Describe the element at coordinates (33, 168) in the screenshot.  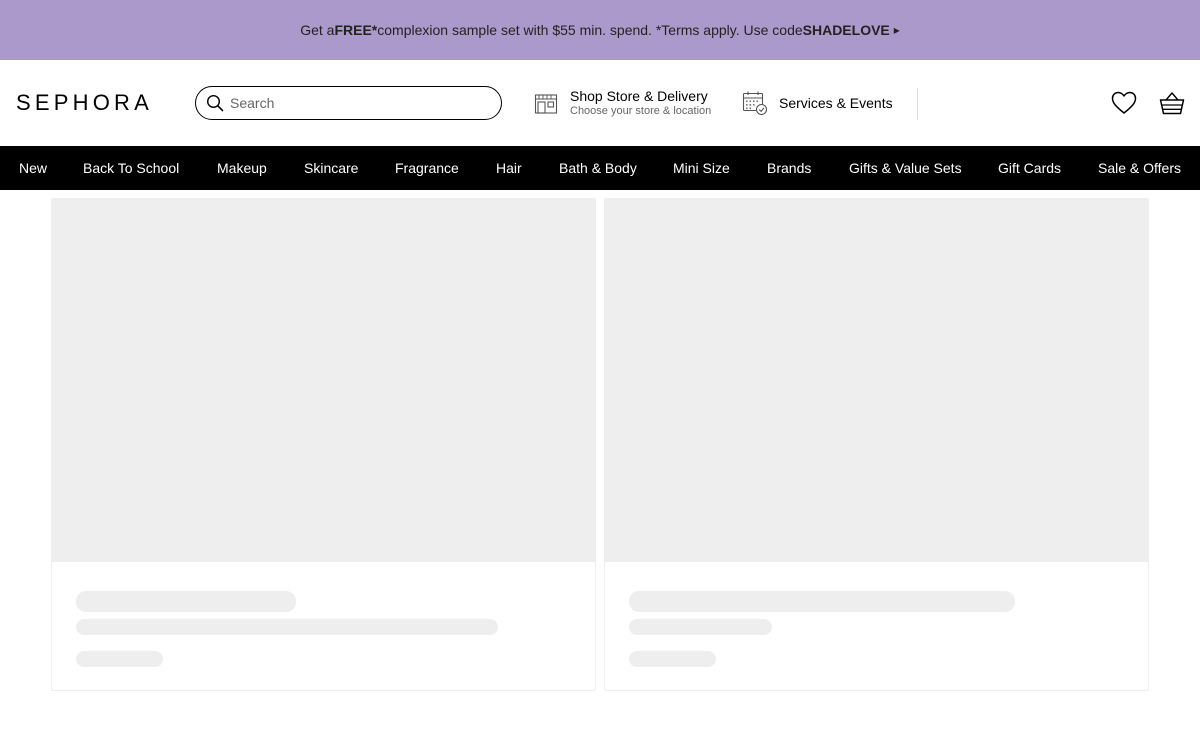
I see `nav-item-new: New` at that location.